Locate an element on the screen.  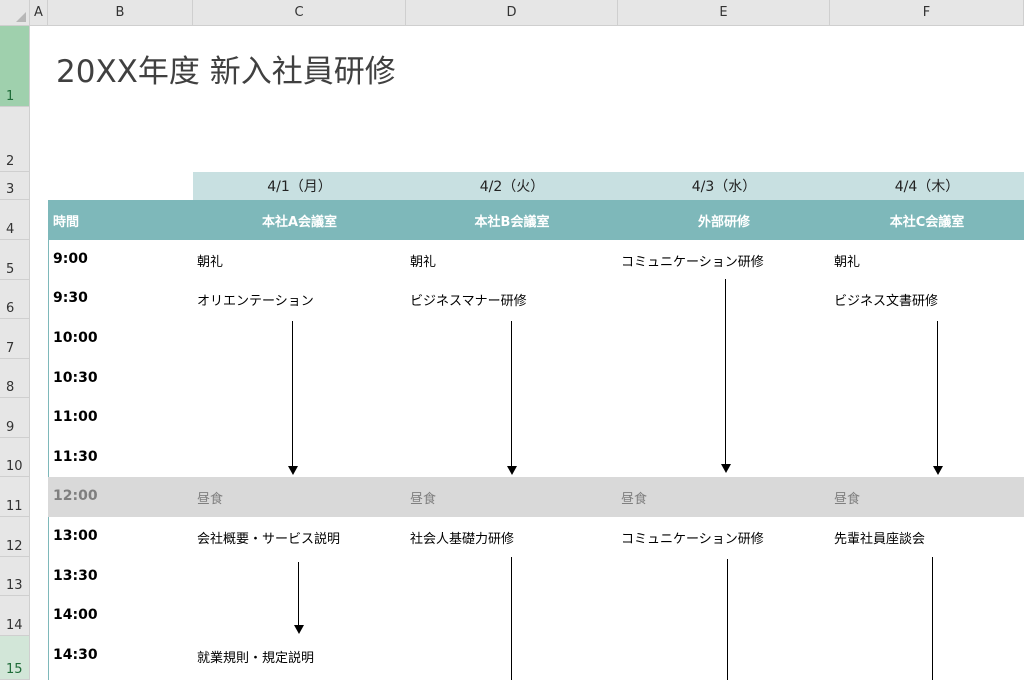
column-header-b: B is located at coordinates (120, 13).